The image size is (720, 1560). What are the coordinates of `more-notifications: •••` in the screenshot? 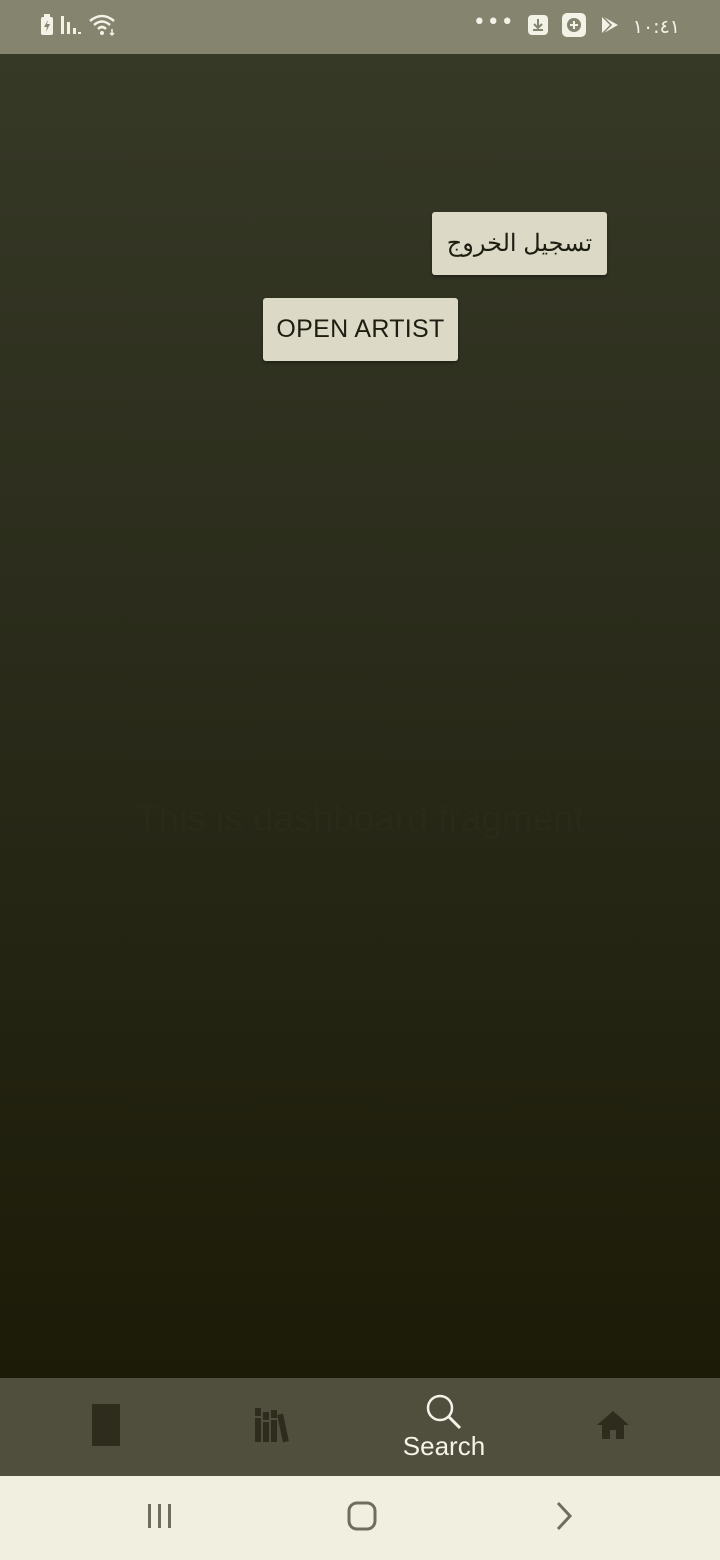 It's located at (493, 22).